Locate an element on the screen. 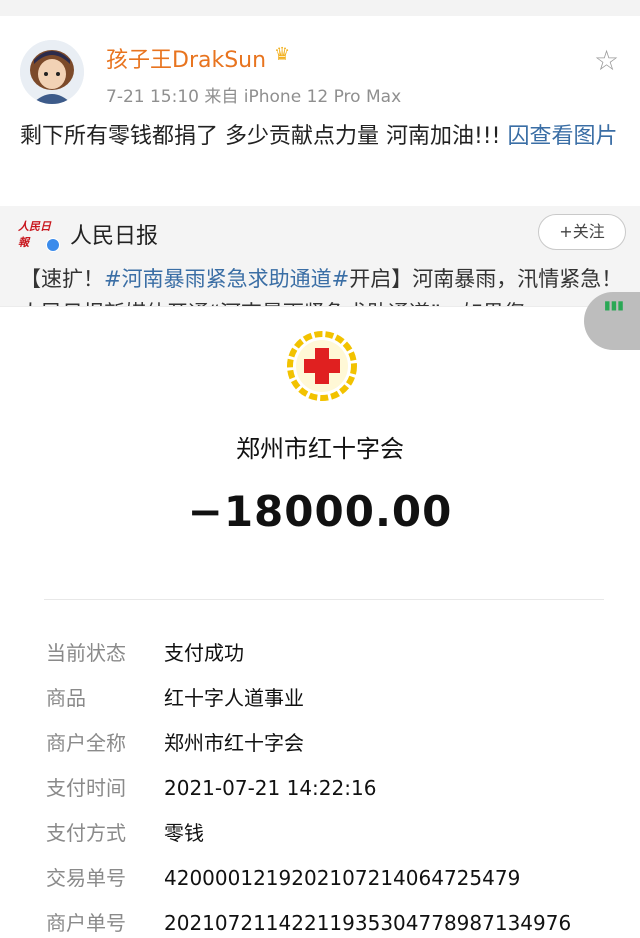 This screenshot has width=640, height=938. card-separator is located at coordinates (320, 199).